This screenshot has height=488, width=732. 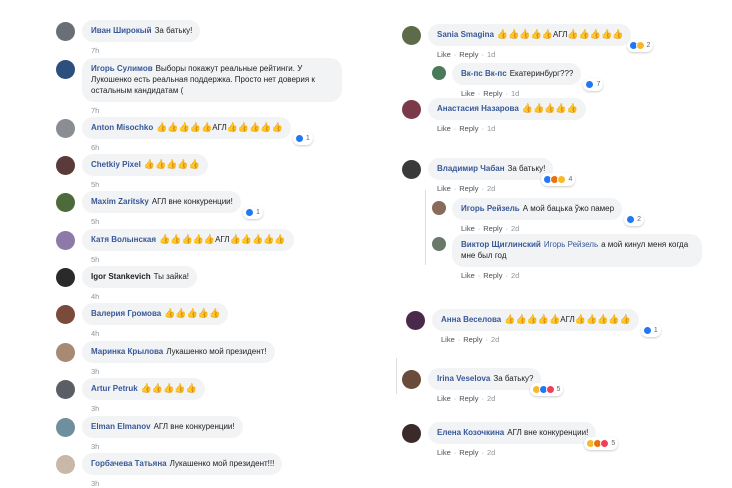 What do you see at coordinates (465, 34) in the screenshot?
I see `comment-author: Sania Smagina` at bounding box center [465, 34].